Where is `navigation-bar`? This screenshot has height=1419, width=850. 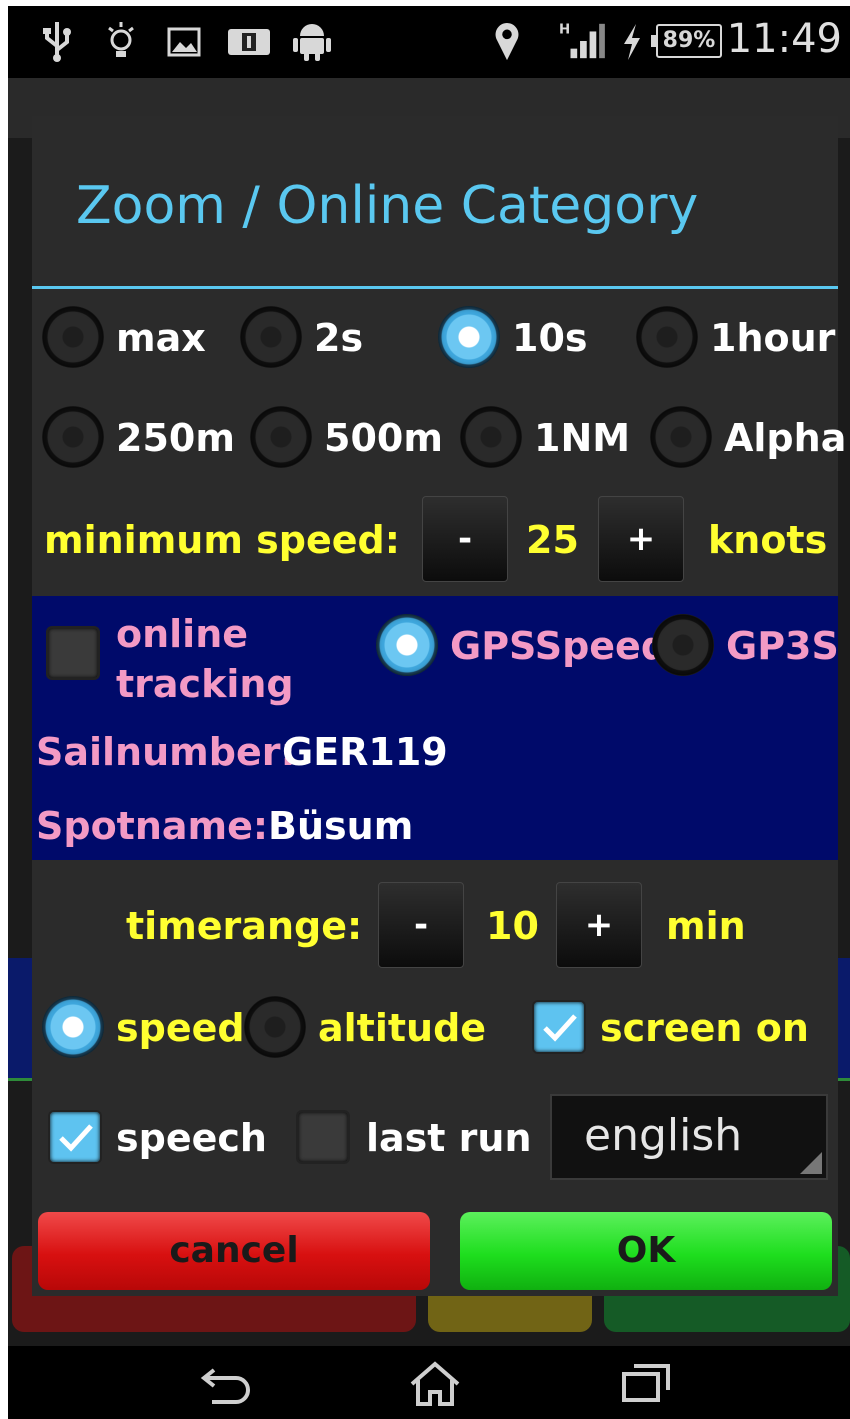 navigation-bar is located at coordinates (429, 1382).